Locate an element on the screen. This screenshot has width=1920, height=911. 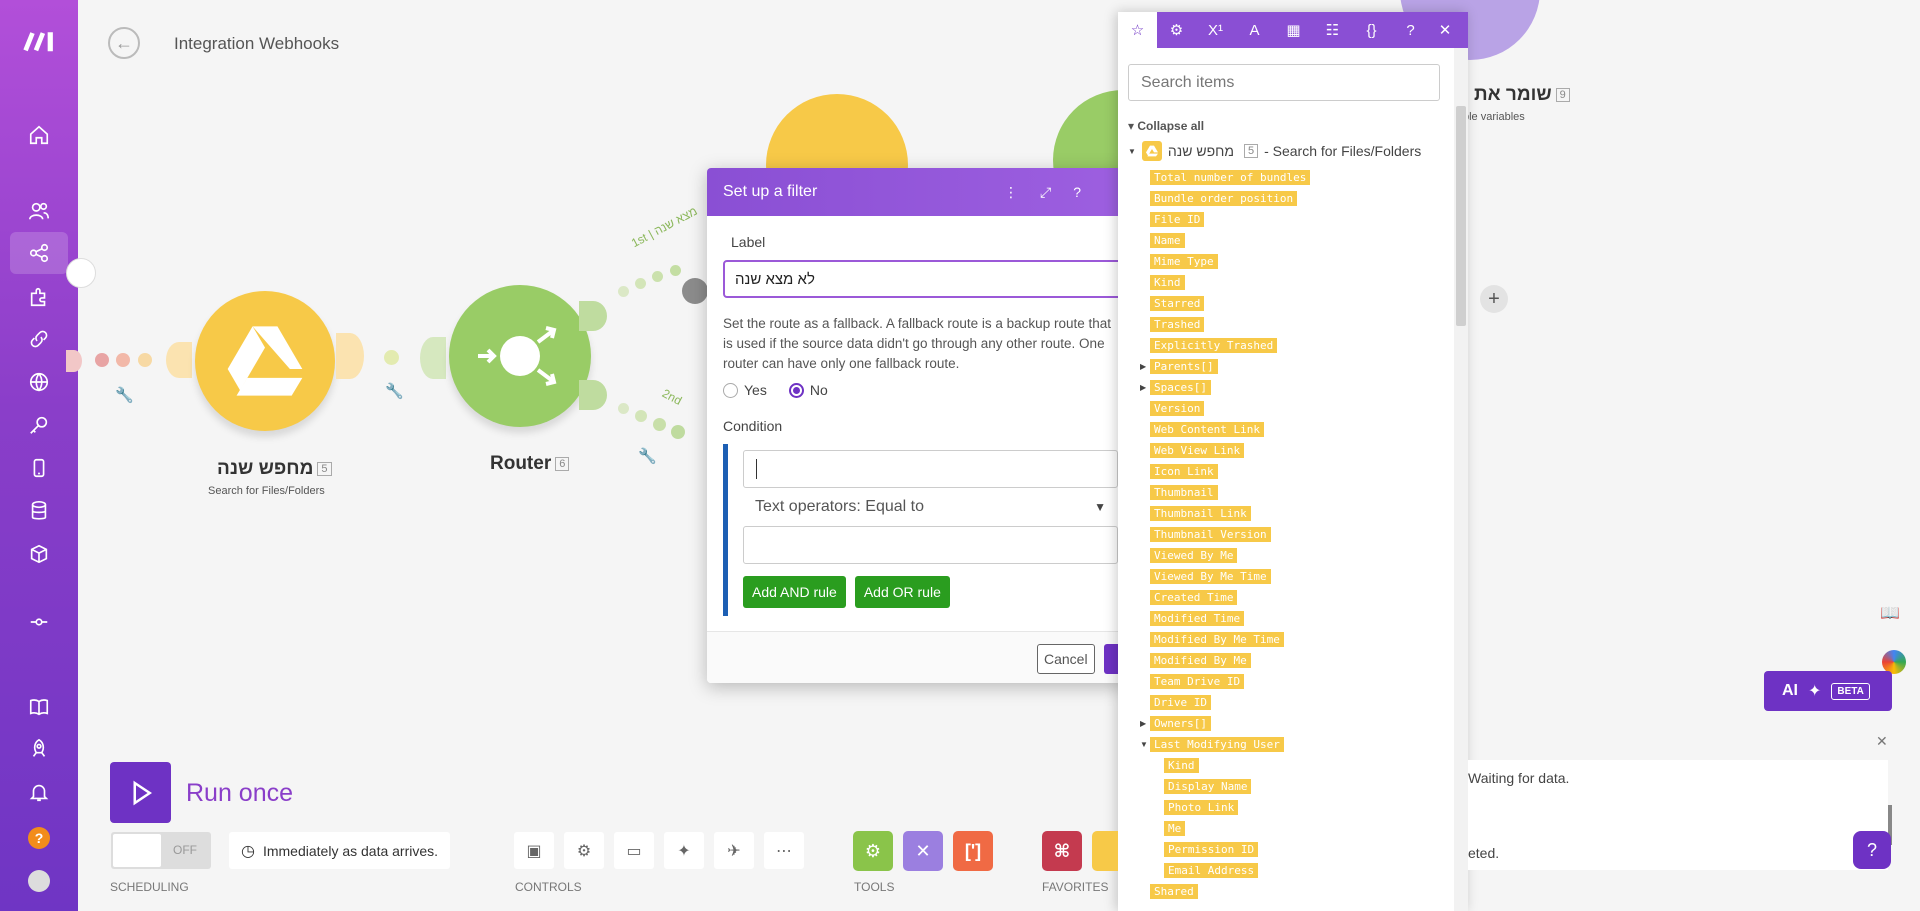
rocket-icon is located at coordinates (39, 749).